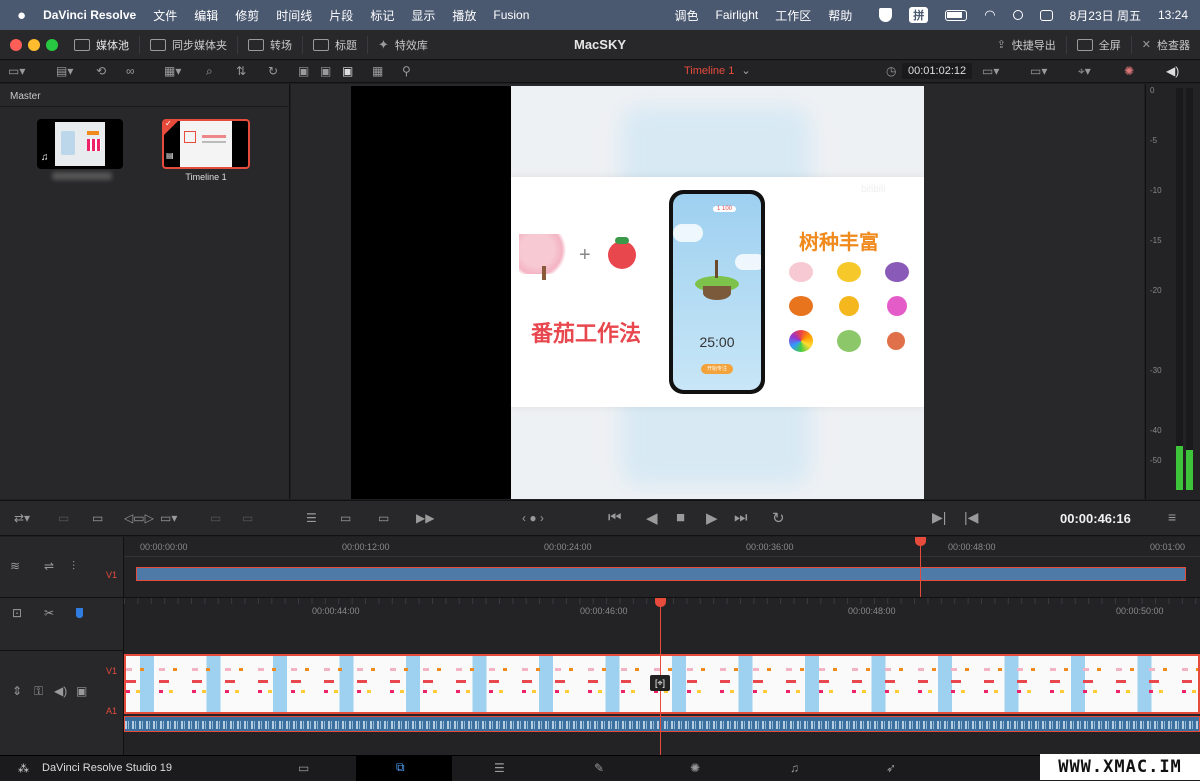 This screenshot has height=781, width=1200. What do you see at coordinates (886, 15) in the screenshot?
I see `shield-icon` at bounding box center [886, 15].